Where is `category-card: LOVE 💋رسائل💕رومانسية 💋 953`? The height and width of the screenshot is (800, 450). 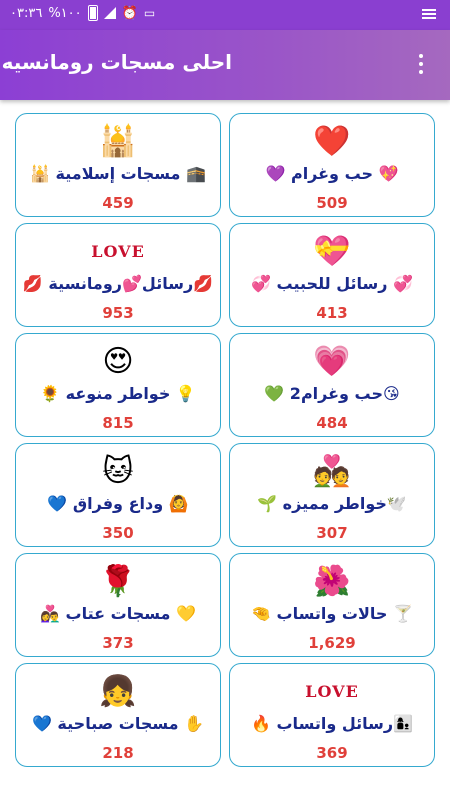 category-card: LOVE 💋رسائل💕رومانسية 💋 953 is located at coordinates (118, 275).